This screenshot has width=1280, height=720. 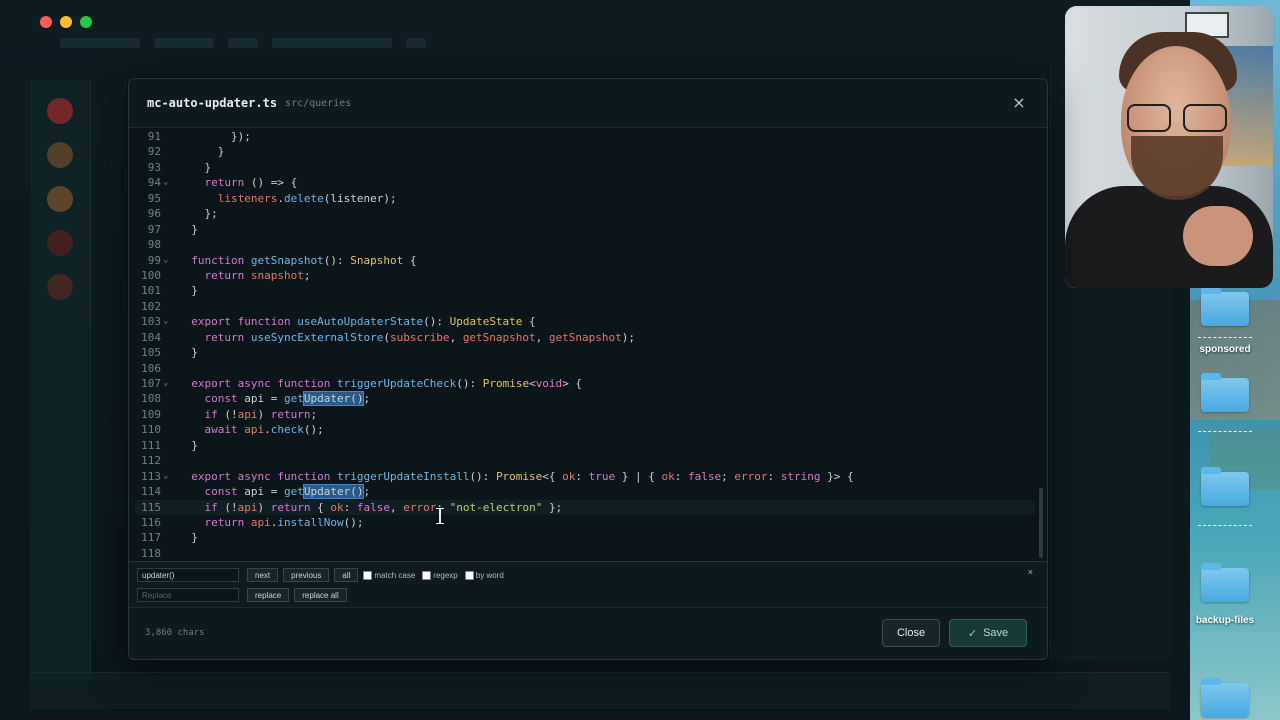 I want to click on code-line: 118, so click(x=585, y=553).